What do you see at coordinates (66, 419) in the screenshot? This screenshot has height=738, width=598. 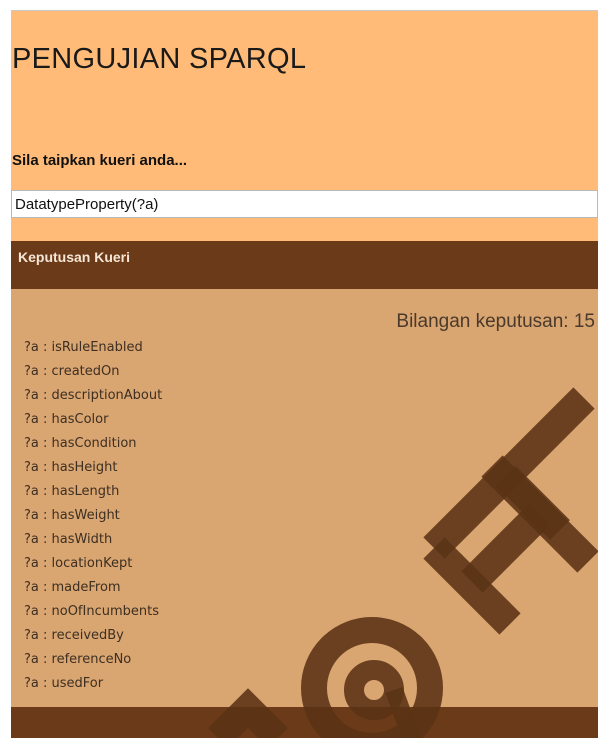 I see `result-item: ?a : hasColor` at bounding box center [66, 419].